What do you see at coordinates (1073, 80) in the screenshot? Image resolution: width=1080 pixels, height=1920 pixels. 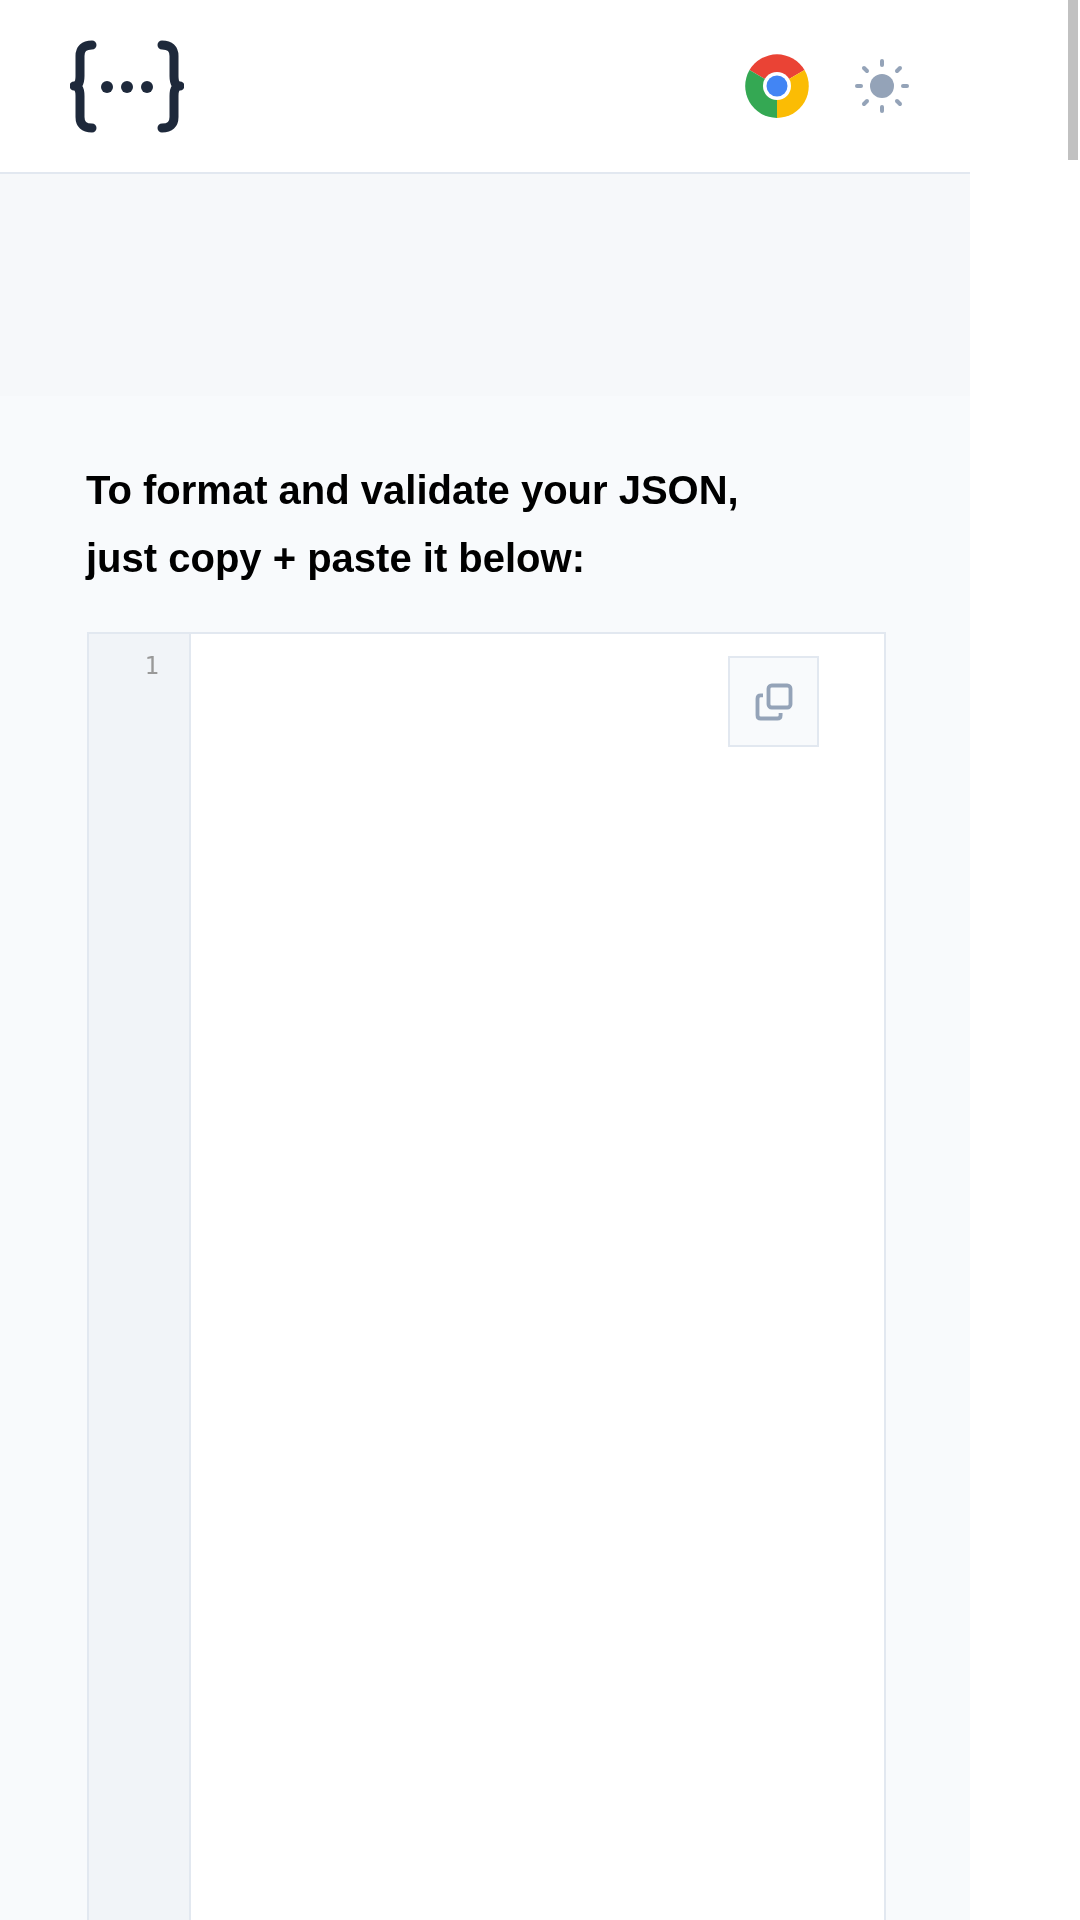 I see `scrollbar-thumb` at bounding box center [1073, 80].